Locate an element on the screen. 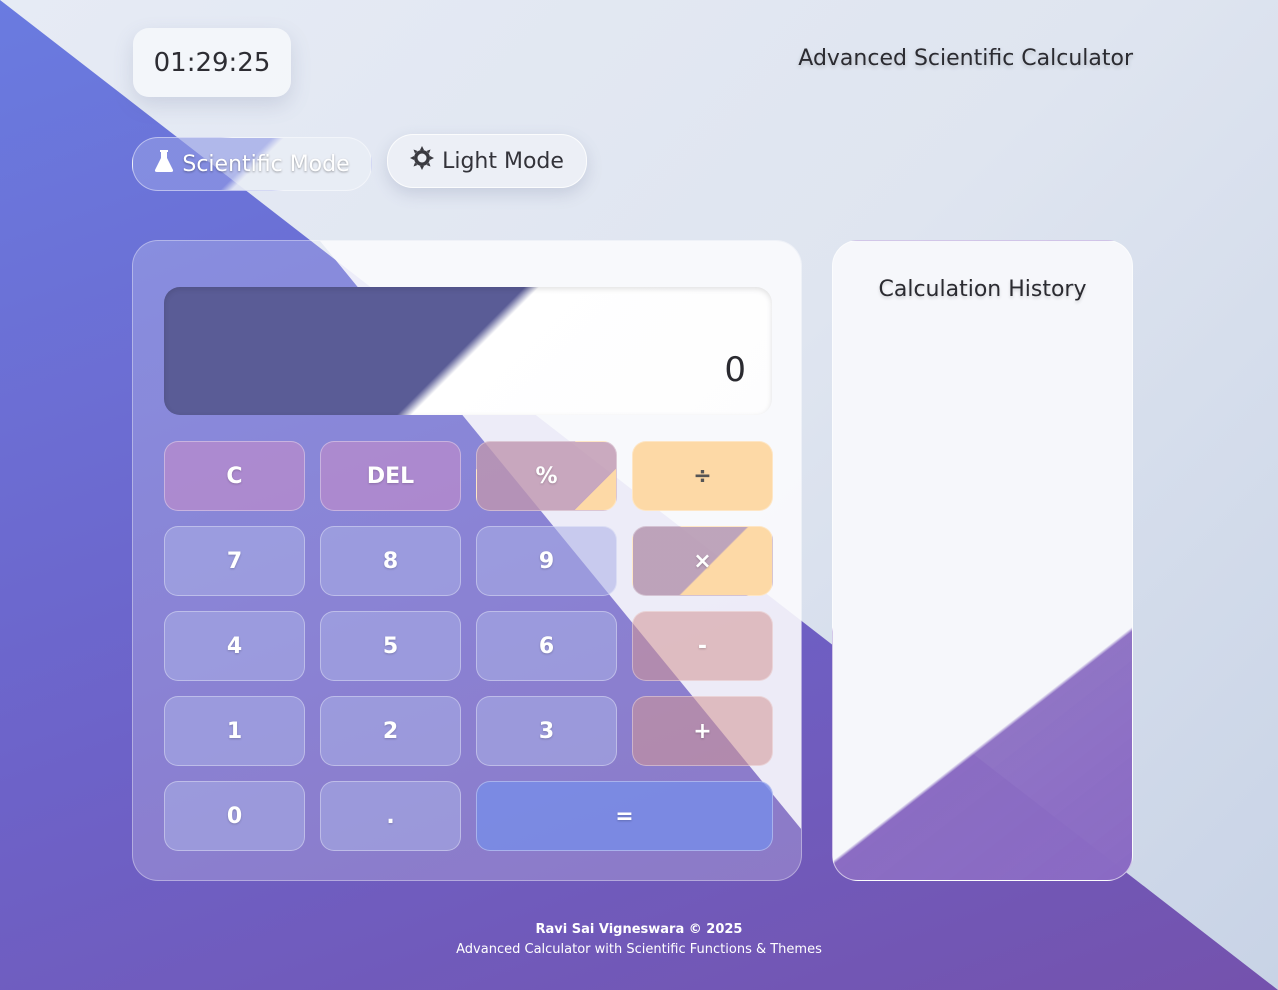  app-title: Advanced Scientific Calculator is located at coordinates (965, 58).